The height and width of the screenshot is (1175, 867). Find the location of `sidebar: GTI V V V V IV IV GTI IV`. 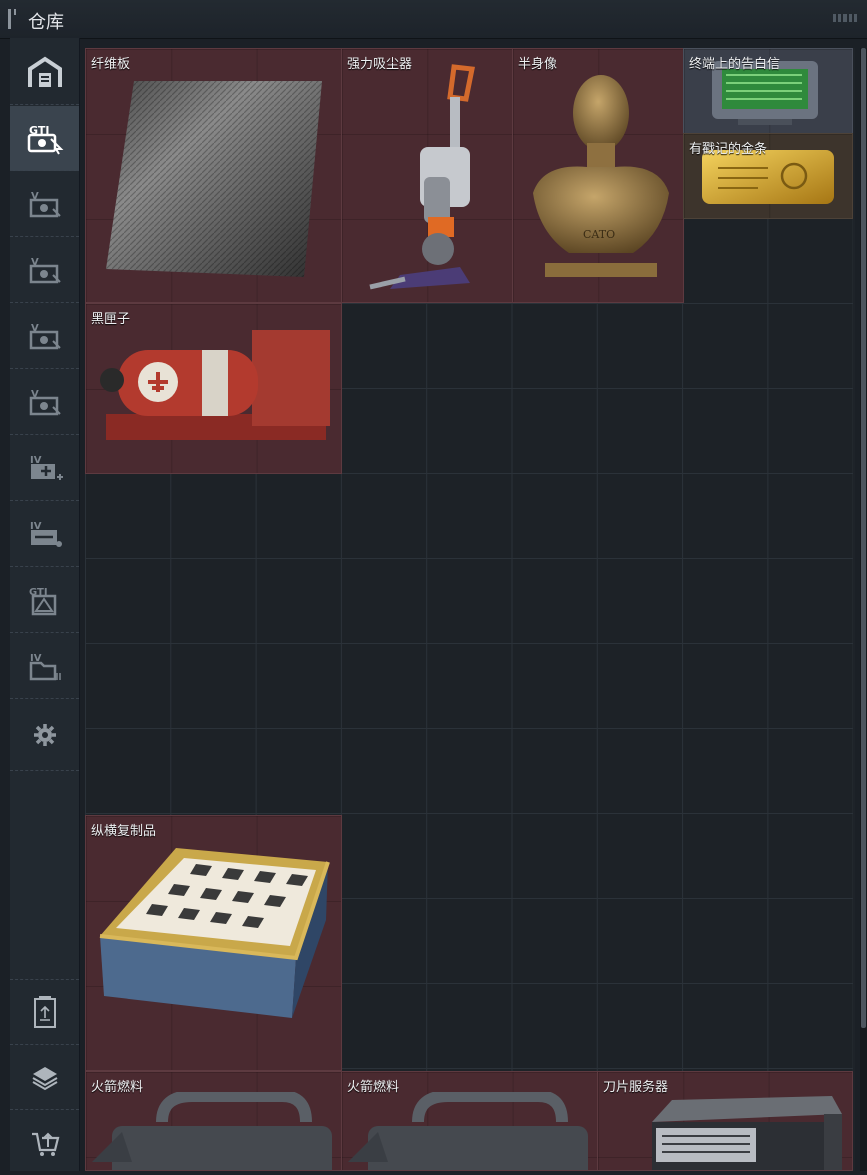

sidebar: GTI V V V V IV IV GTI IV is located at coordinates (45, 604).